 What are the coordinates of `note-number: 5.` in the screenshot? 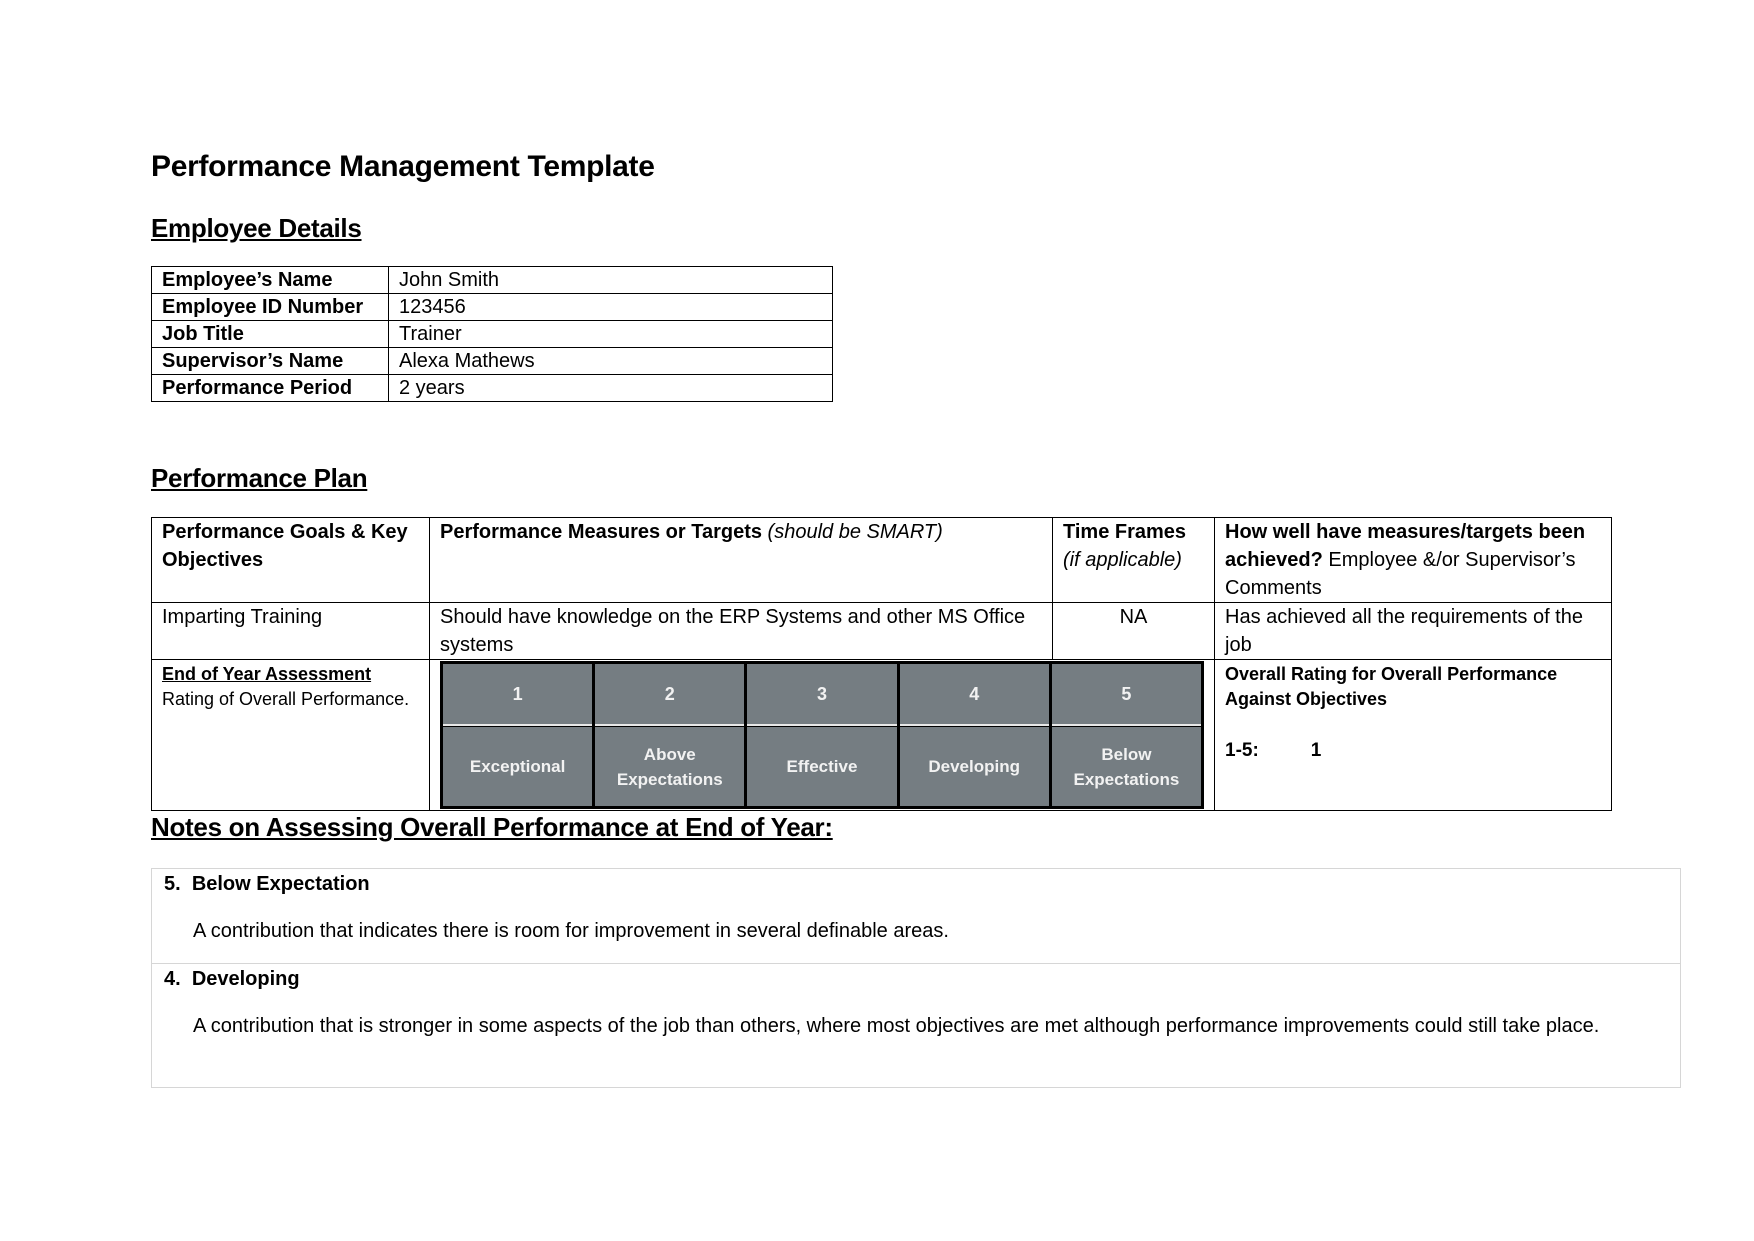 It's located at (172, 884).